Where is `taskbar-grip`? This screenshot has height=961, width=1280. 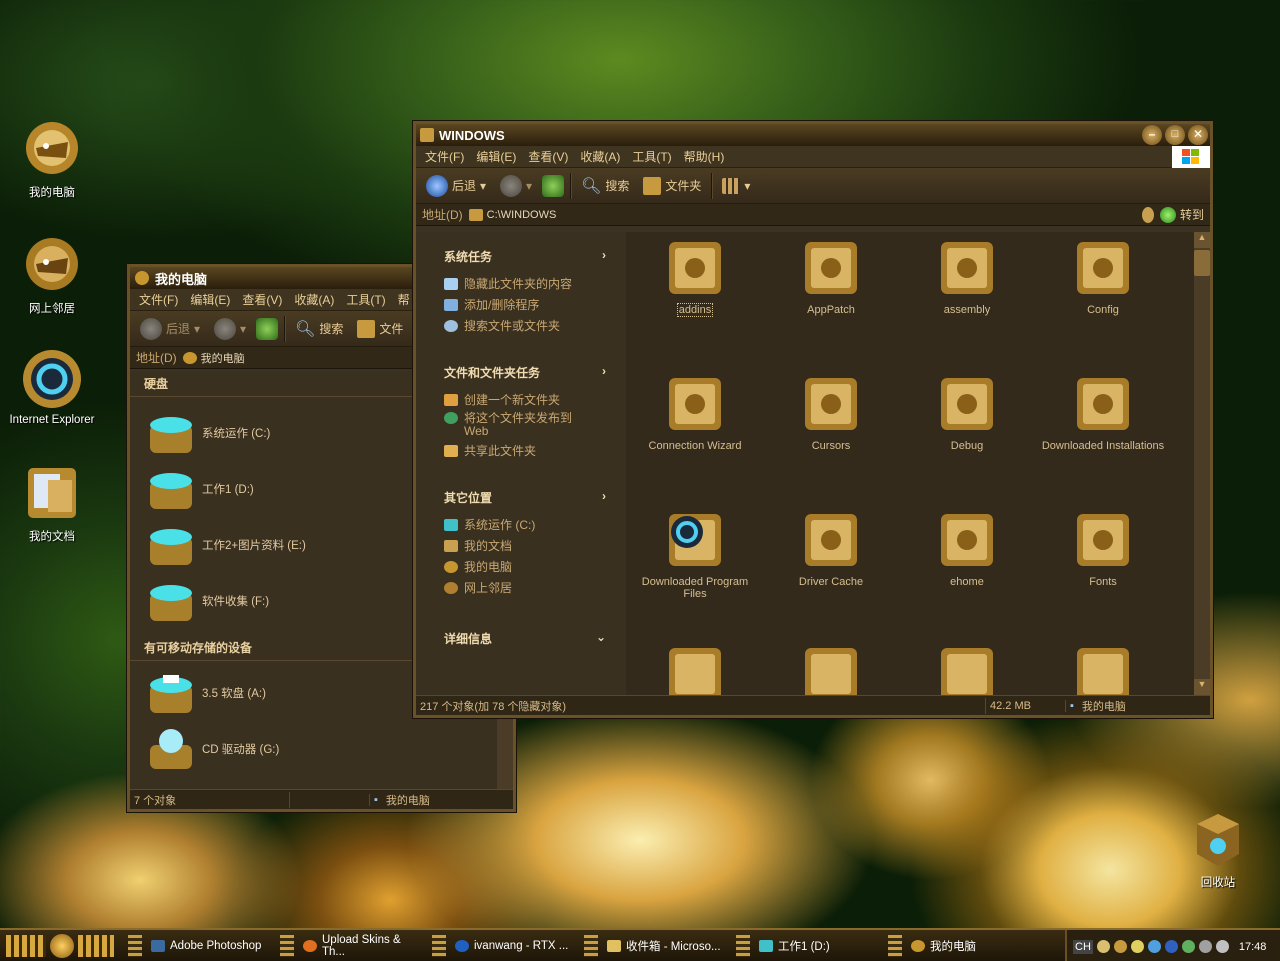 taskbar-grip is located at coordinates (591, 945).